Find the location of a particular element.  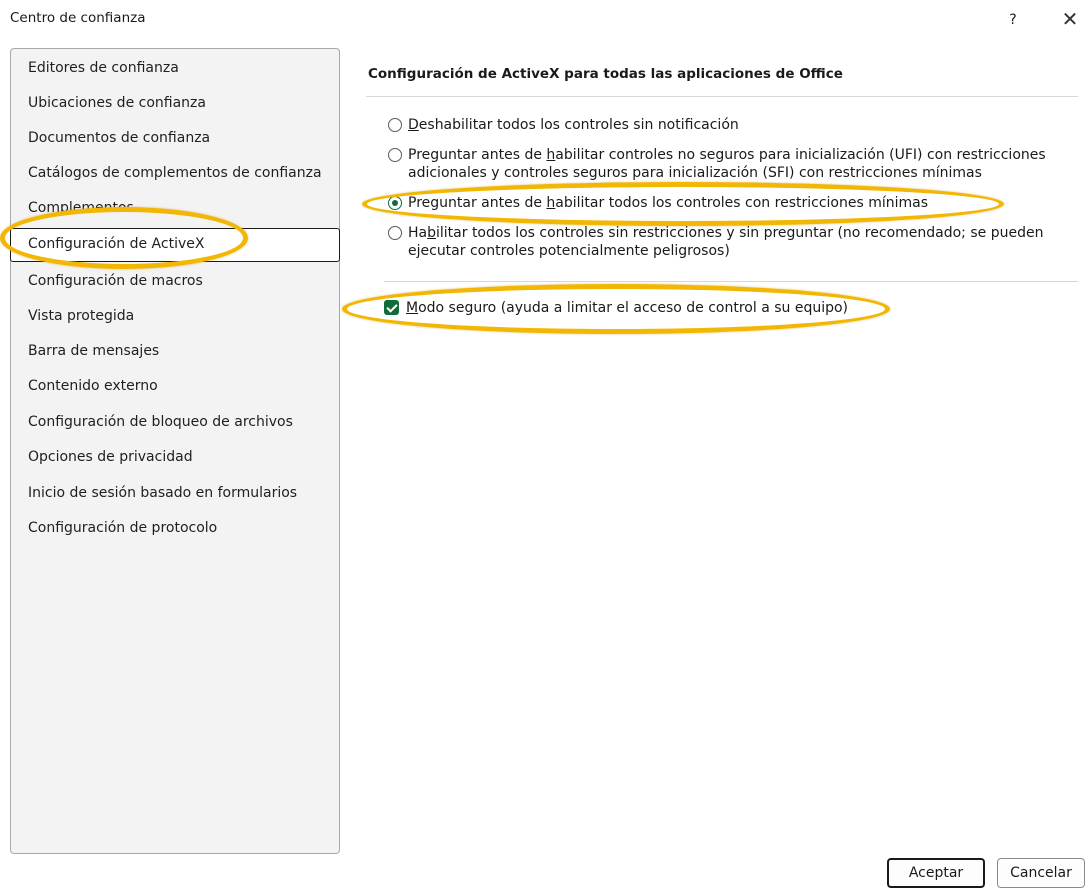

sidebar-item-protected-view: Vista protegida is located at coordinates (175, 316).